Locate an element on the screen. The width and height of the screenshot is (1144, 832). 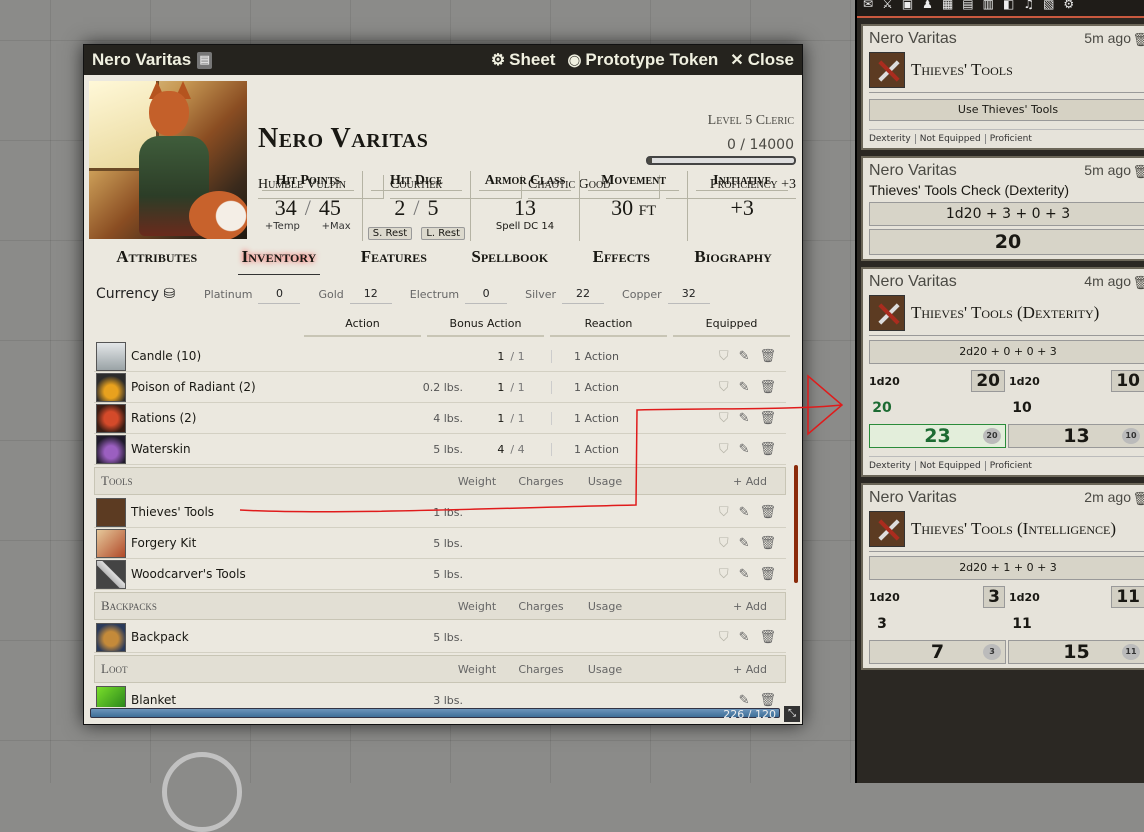
platinum-input is located at coordinates (279, 294).